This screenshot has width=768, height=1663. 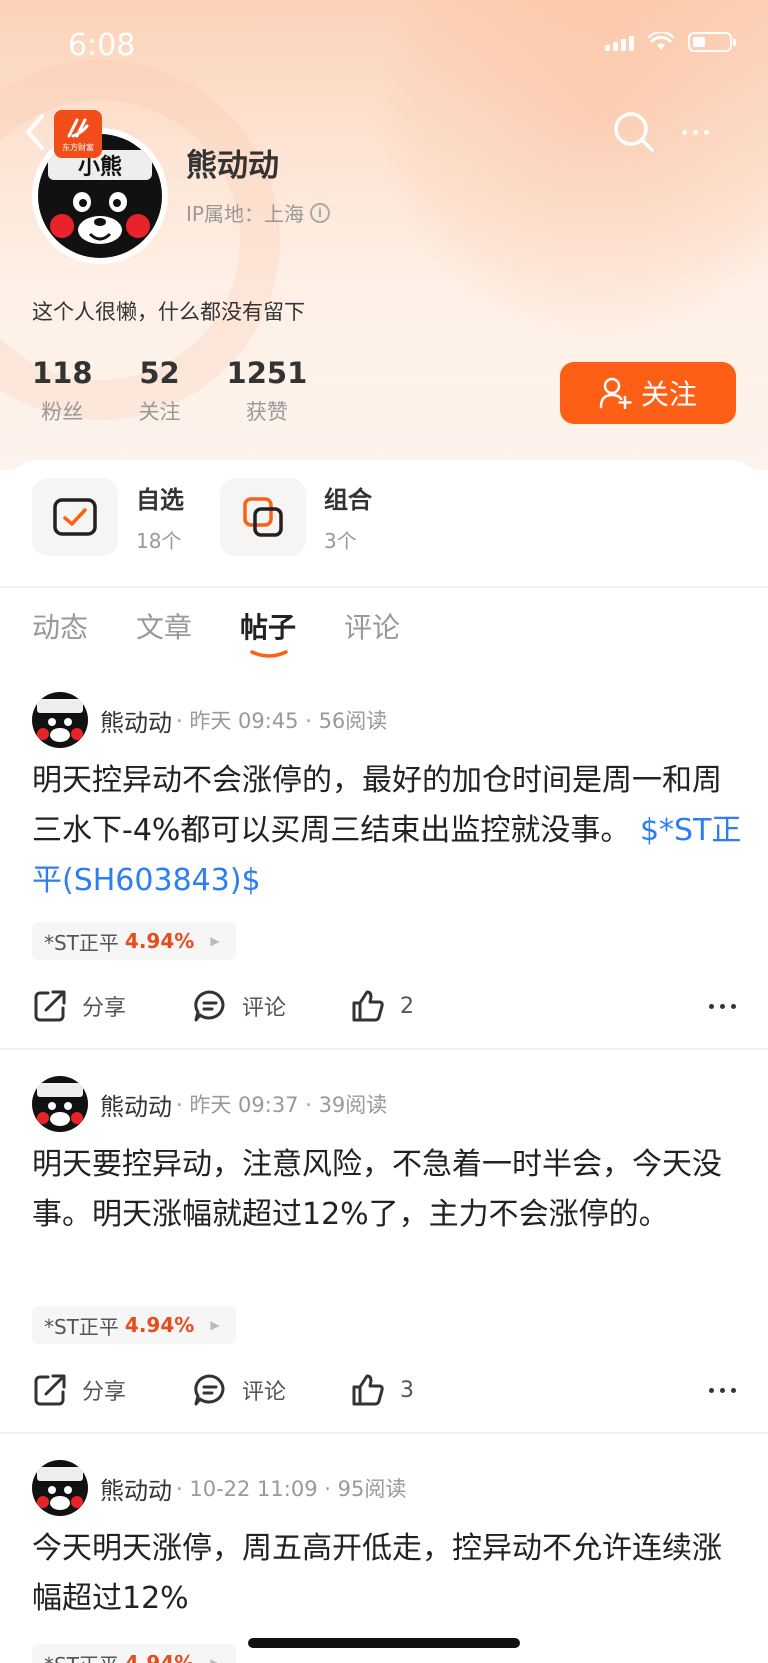 What do you see at coordinates (319, 212) in the screenshot?
I see `info-icon: i` at bounding box center [319, 212].